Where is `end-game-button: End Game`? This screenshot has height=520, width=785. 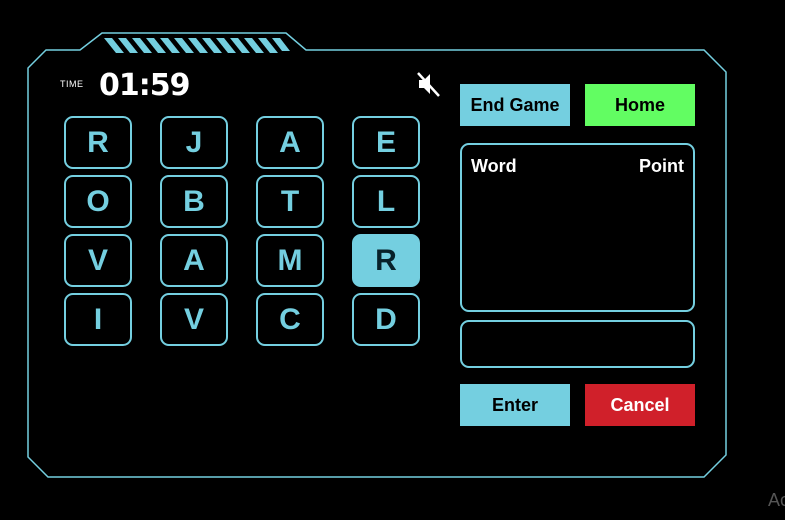
end-game-button: End Game is located at coordinates (515, 105).